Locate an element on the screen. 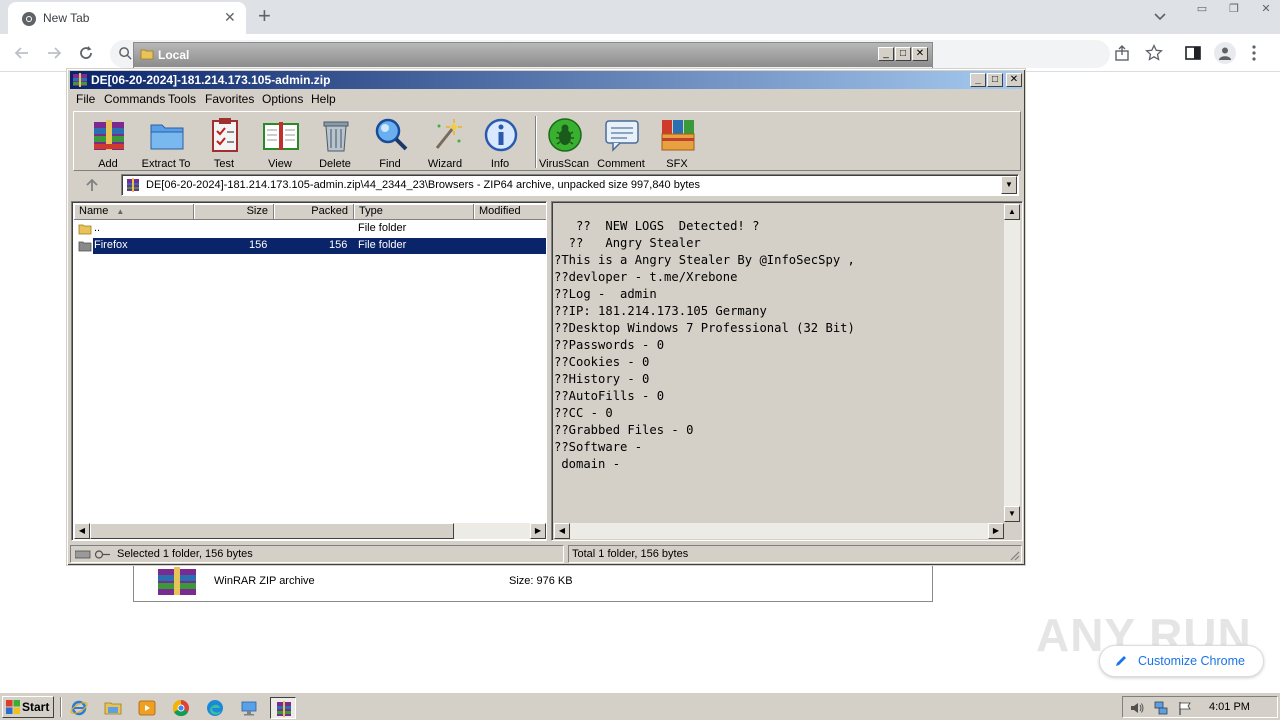  volume-icon is located at coordinates (1137, 708).